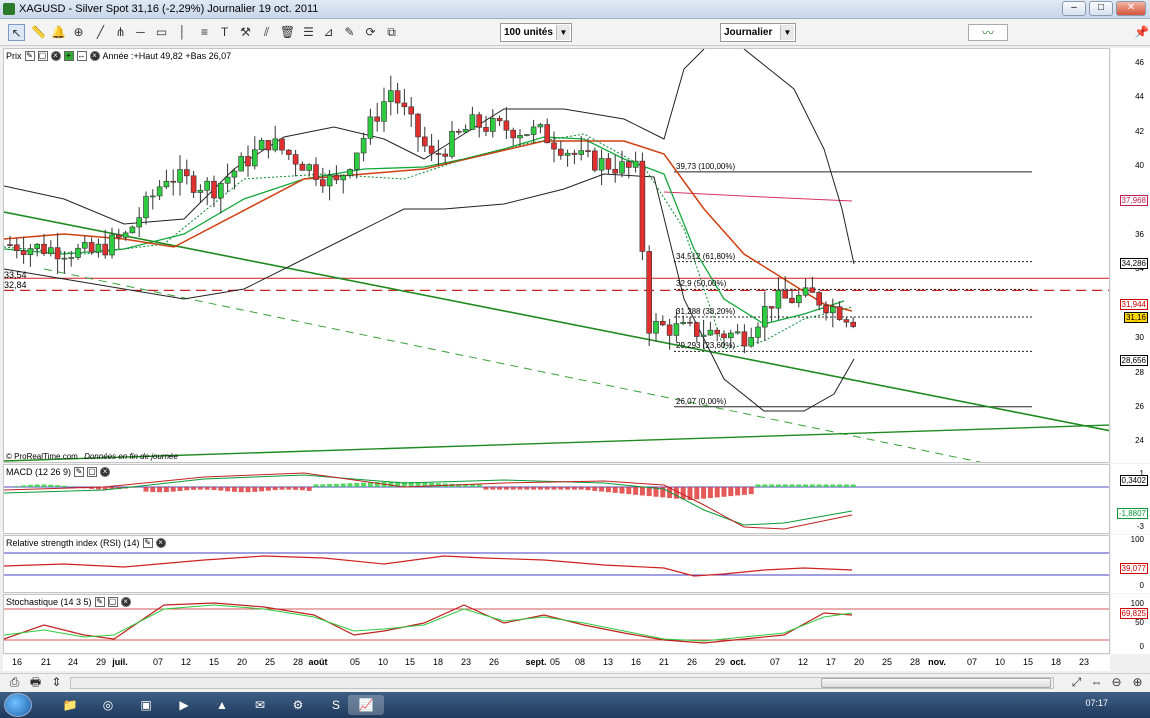 This screenshot has height=718, width=1150. I want to click on macd-chart, so click(557, 499).